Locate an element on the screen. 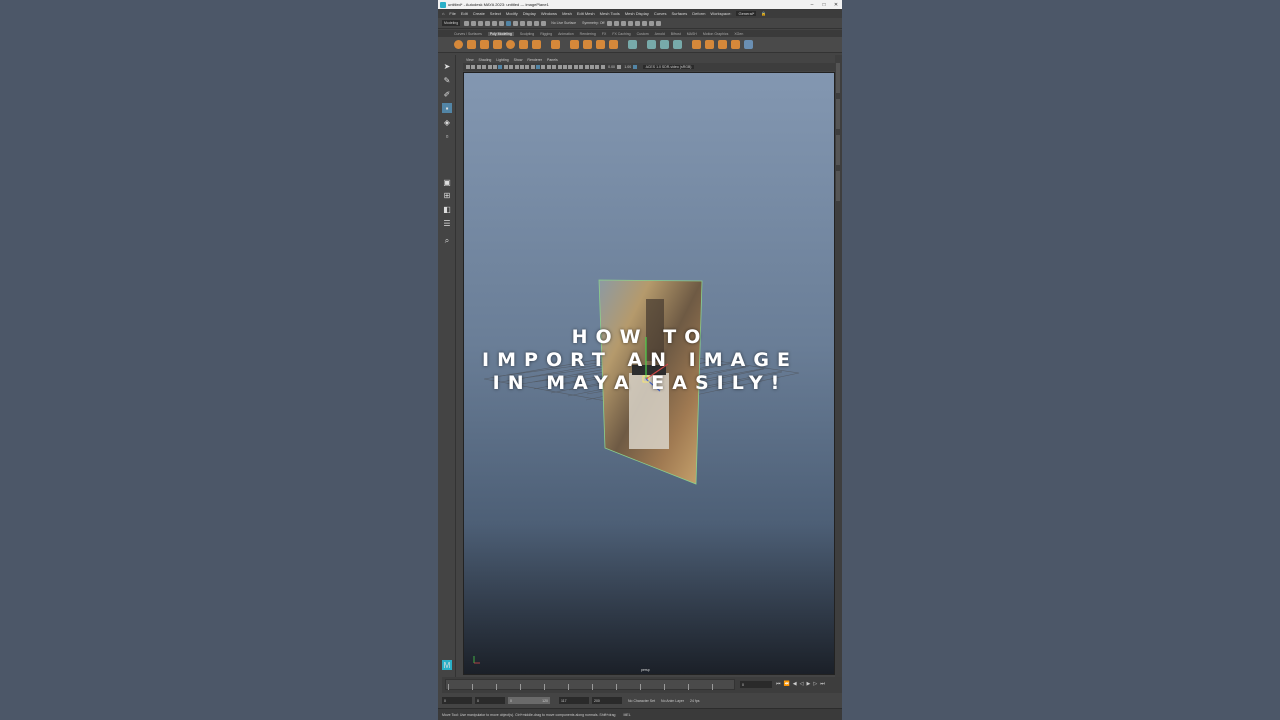 The image size is (1280, 720). menu-edit: Edit is located at coordinates (464, 13).